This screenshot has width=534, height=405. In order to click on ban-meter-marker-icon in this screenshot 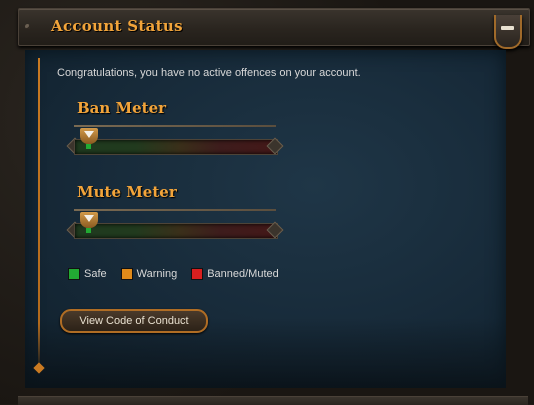, I will do `click(89, 136)`.